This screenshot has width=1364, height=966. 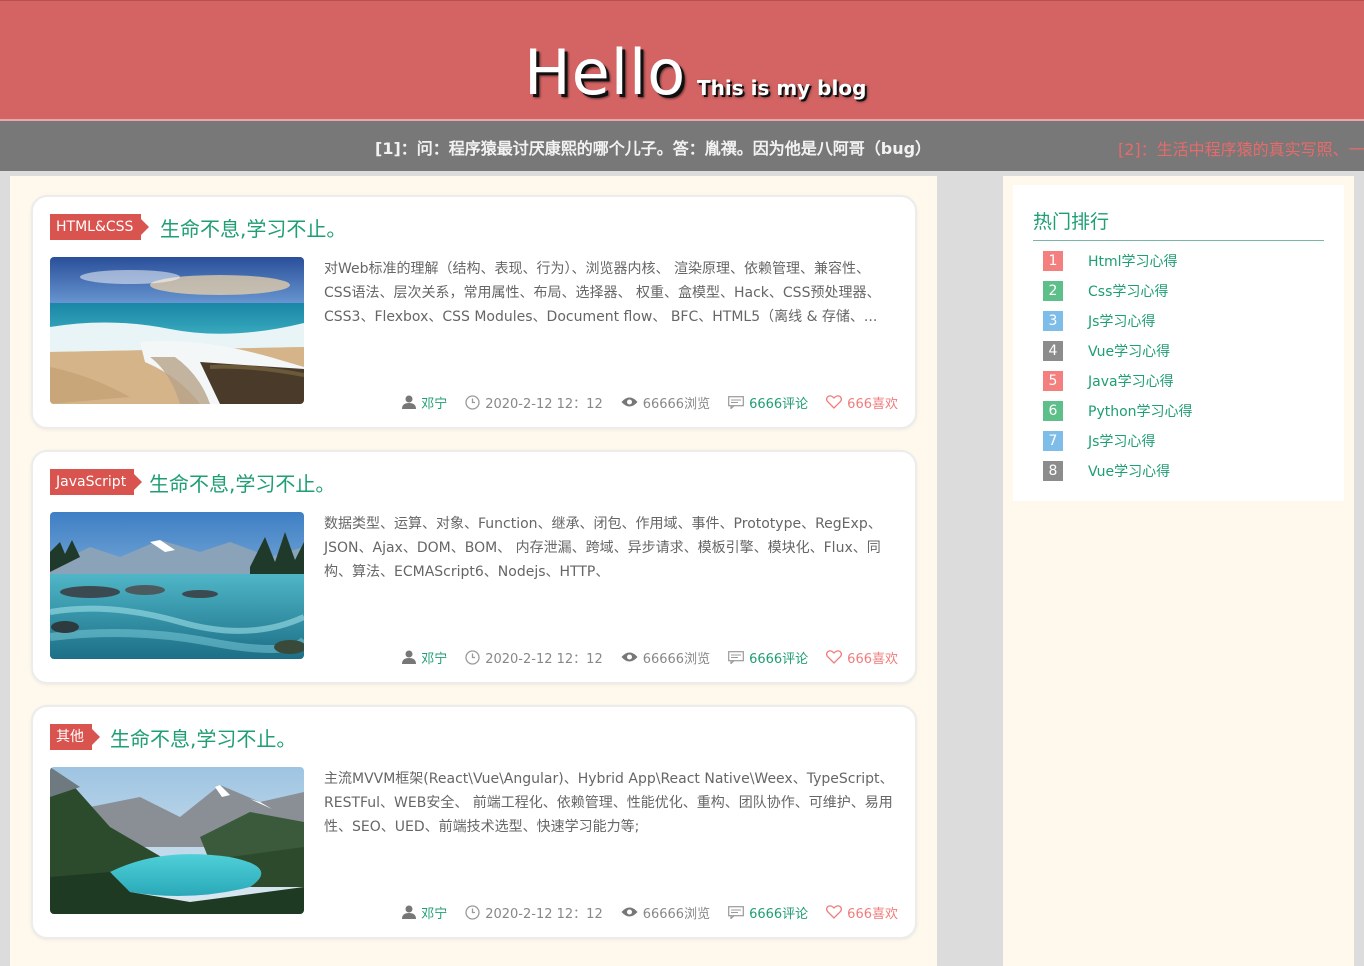 I want to click on ranking-label: Html学习心得, so click(x=1133, y=261).